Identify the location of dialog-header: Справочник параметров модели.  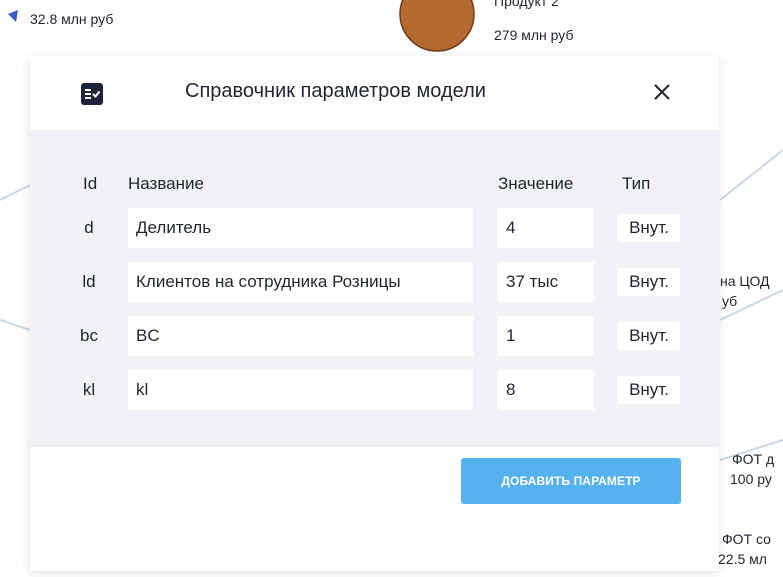
(374, 93).